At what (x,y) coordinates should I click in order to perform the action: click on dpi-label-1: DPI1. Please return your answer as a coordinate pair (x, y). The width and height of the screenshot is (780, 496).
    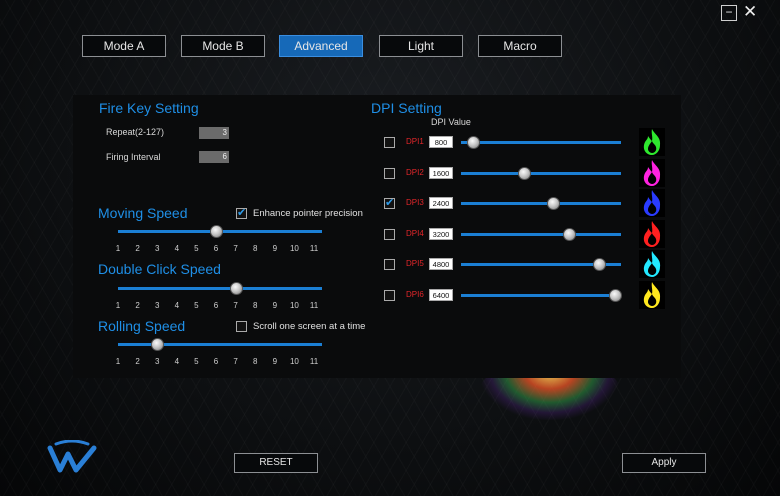
    Looking at the image, I should click on (415, 141).